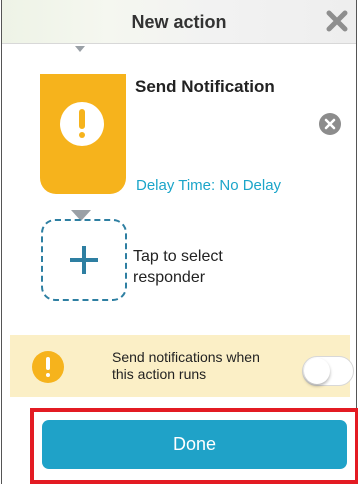  Describe the element at coordinates (178, 267) in the screenshot. I see `responder-label: Tap to select responder` at that location.